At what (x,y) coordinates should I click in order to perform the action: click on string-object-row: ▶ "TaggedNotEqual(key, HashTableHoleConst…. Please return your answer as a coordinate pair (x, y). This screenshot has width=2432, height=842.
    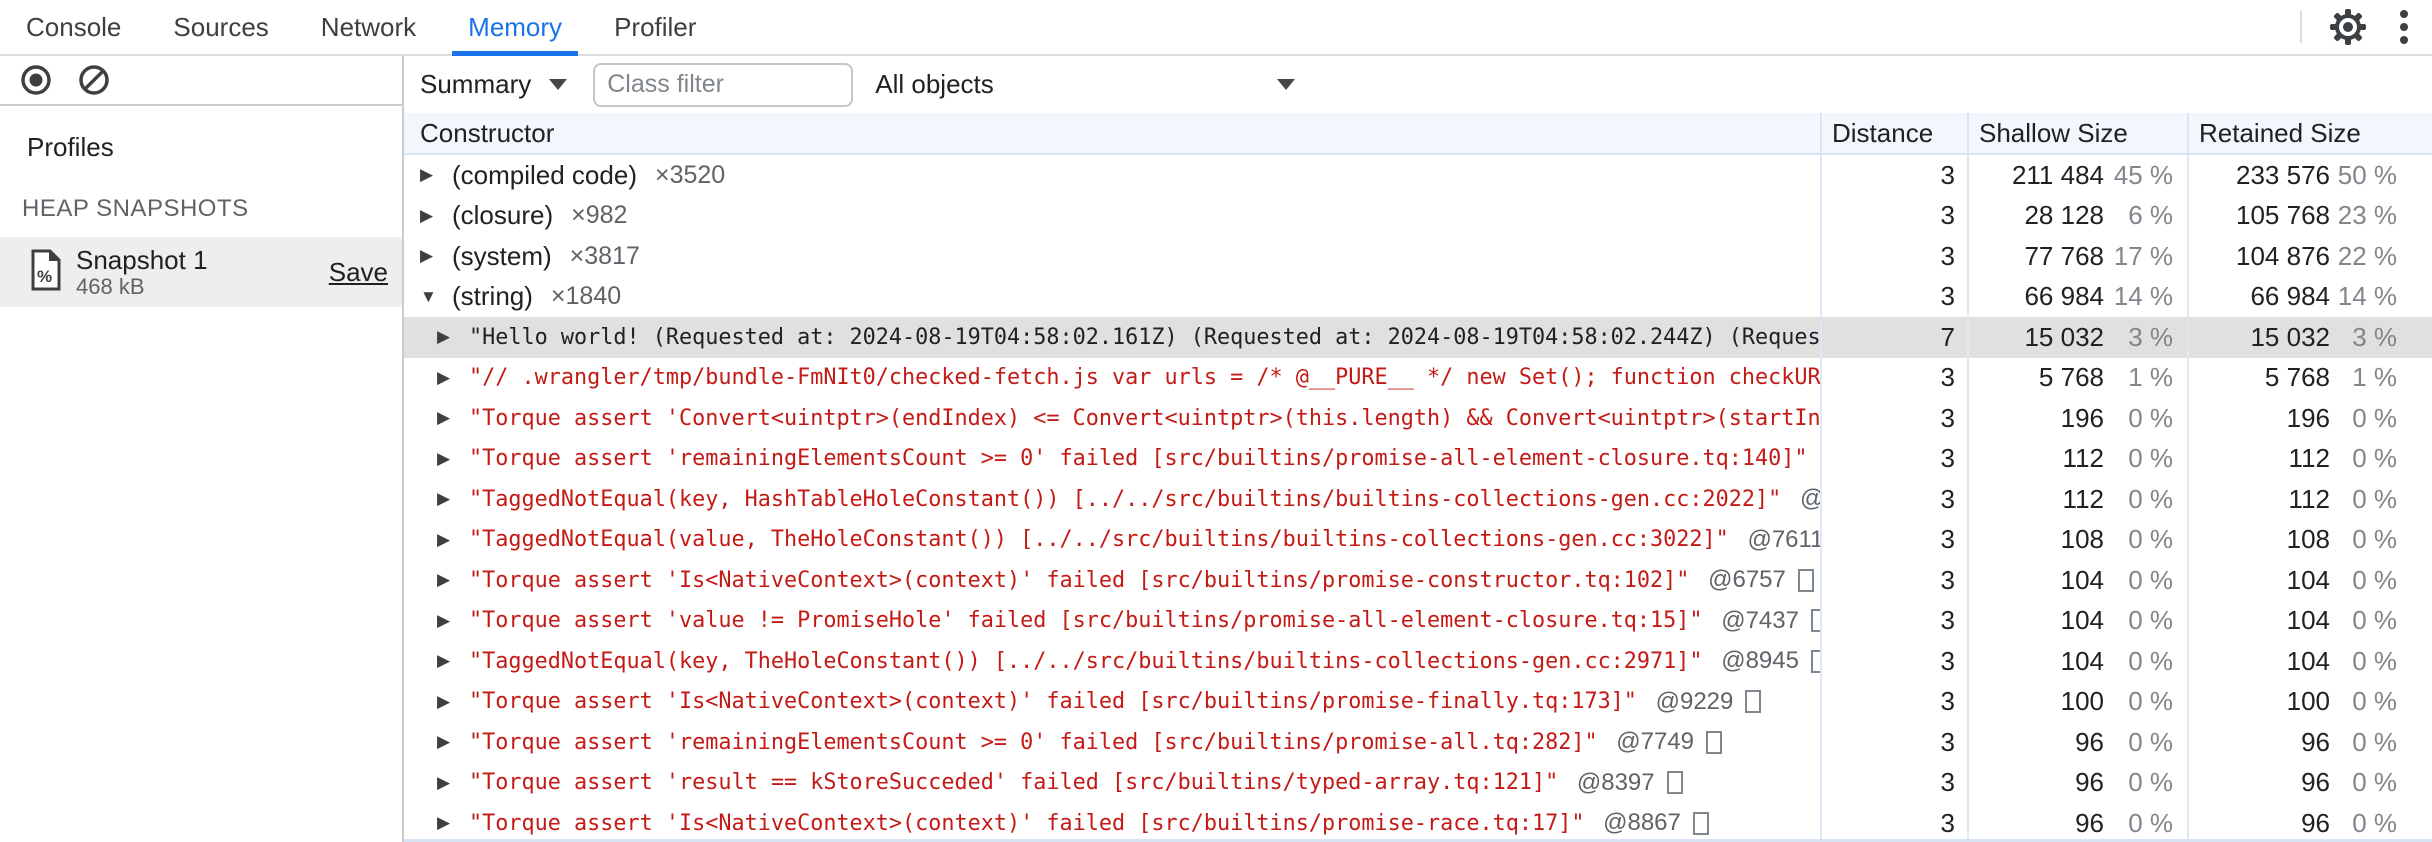
    Looking at the image, I should click on (1418, 499).